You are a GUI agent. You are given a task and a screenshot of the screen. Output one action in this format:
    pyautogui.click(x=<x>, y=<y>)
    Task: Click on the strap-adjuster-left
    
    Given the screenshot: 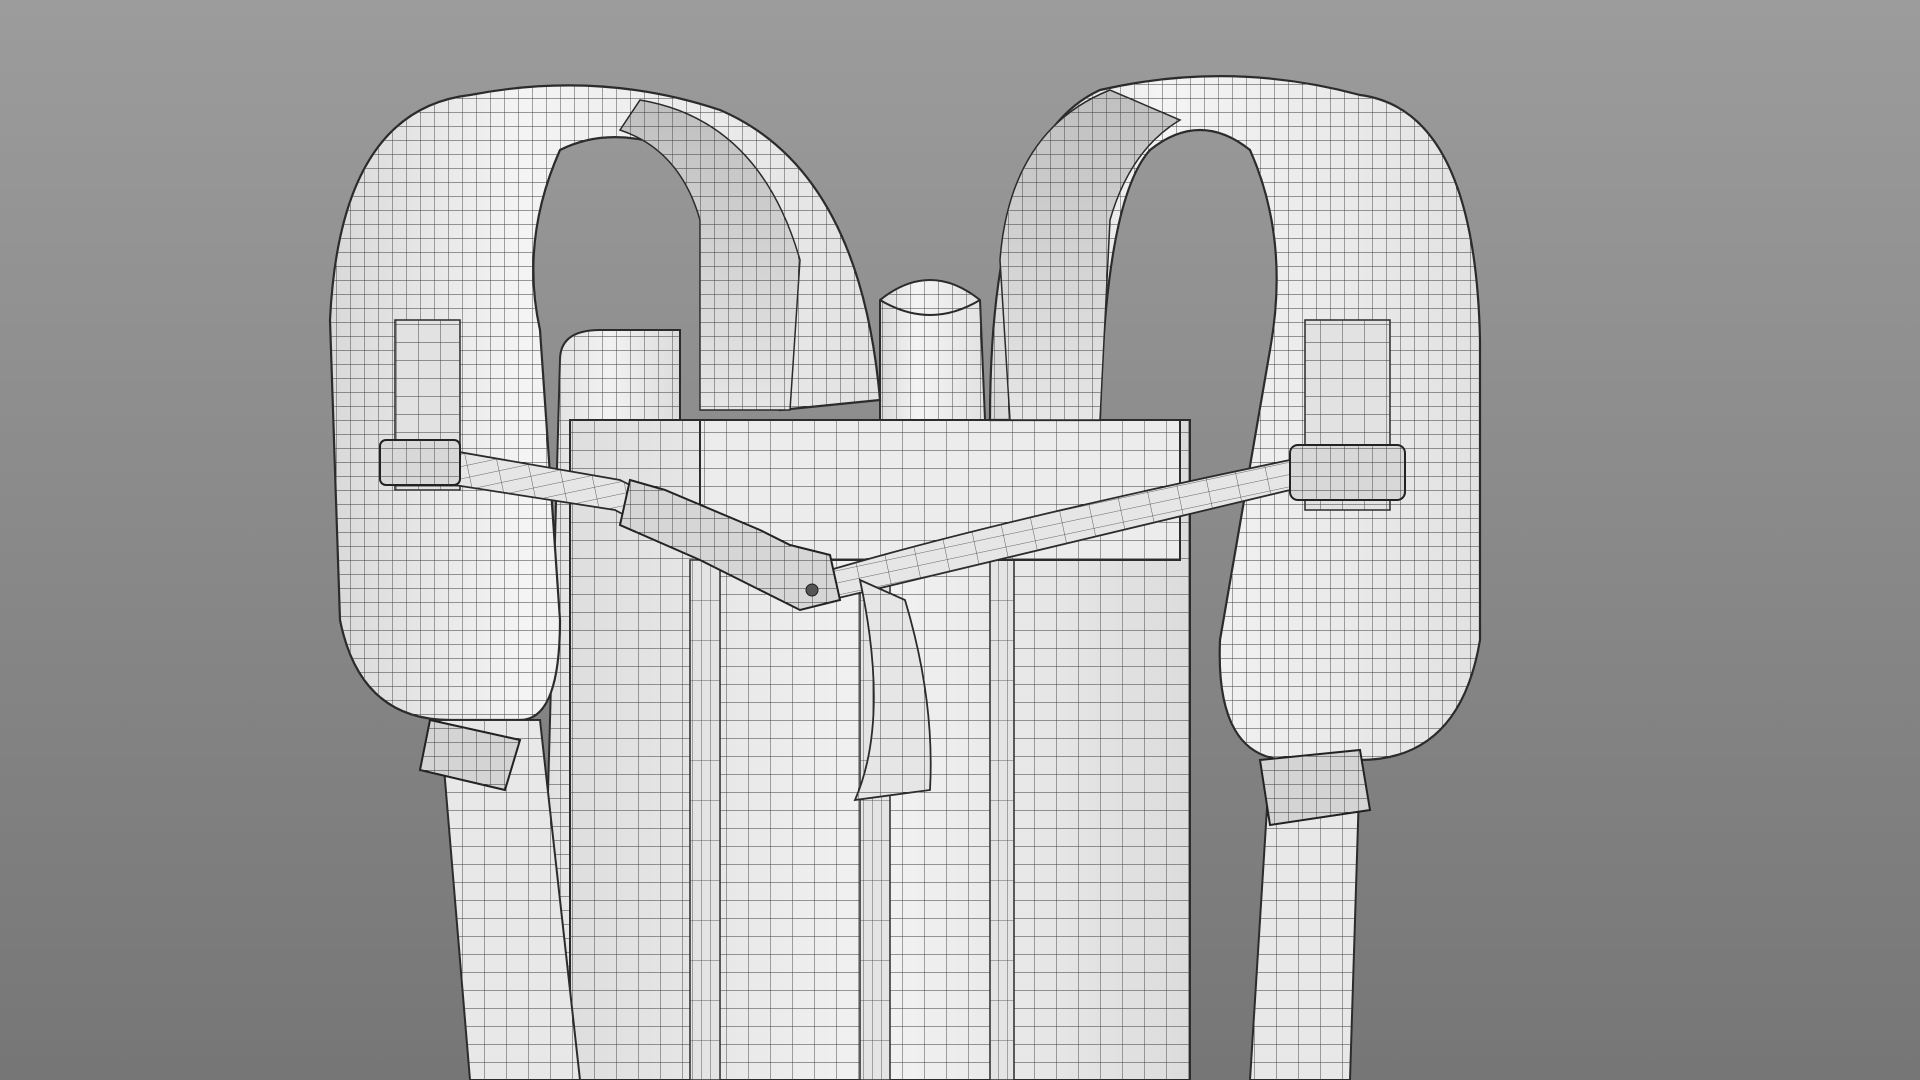 What is the action you would take?
    pyautogui.click(x=420, y=462)
    